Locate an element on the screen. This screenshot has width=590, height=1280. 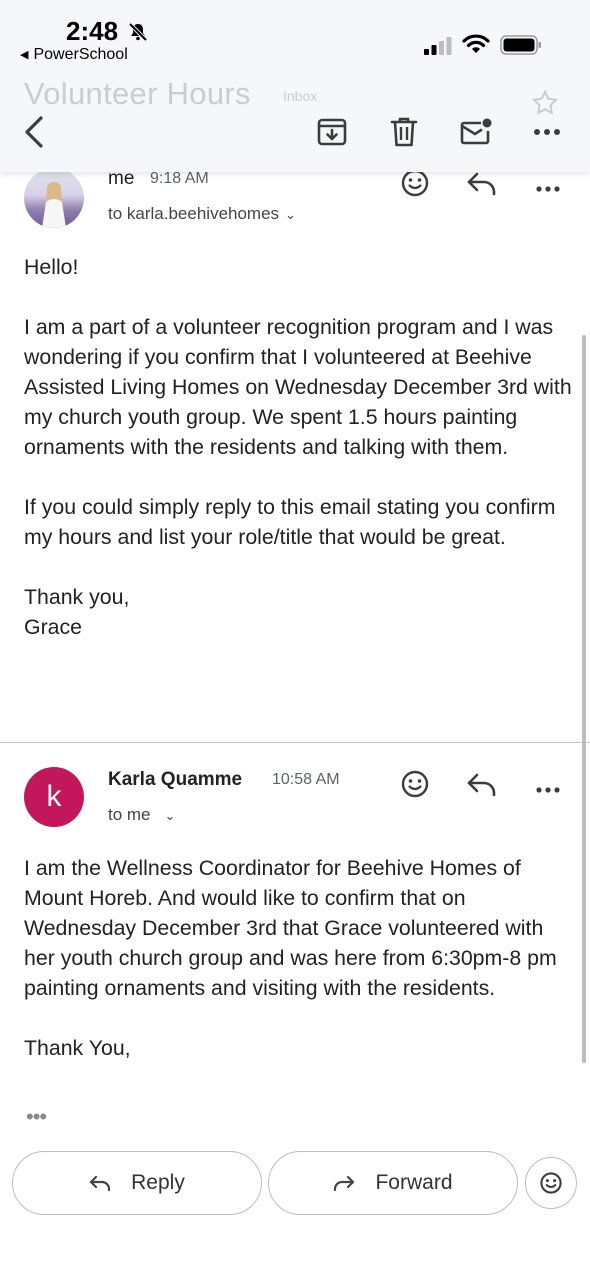
recipient-line: to karla.beehivehomes ⌄ is located at coordinates (202, 214).